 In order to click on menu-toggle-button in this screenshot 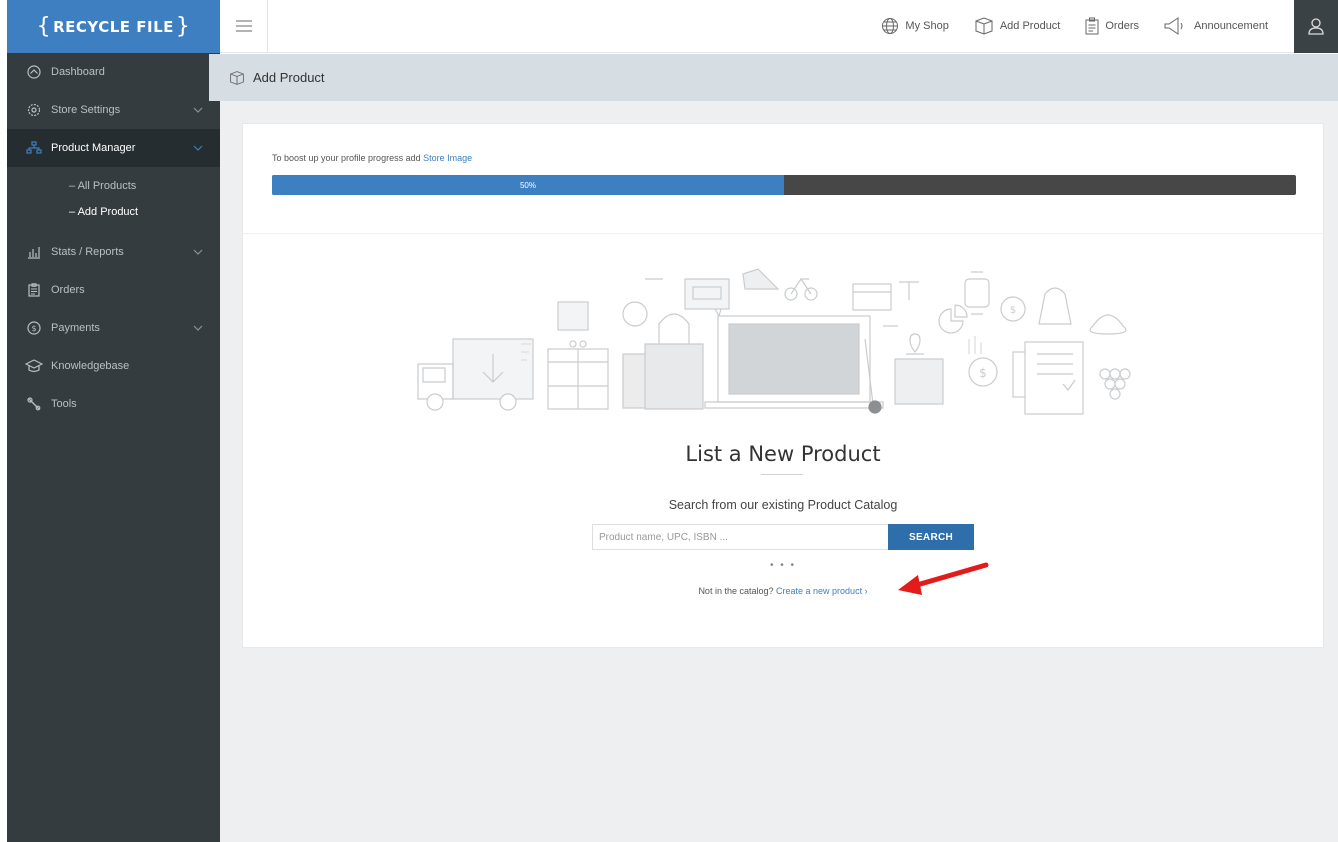, I will do `click(244, 26)`.